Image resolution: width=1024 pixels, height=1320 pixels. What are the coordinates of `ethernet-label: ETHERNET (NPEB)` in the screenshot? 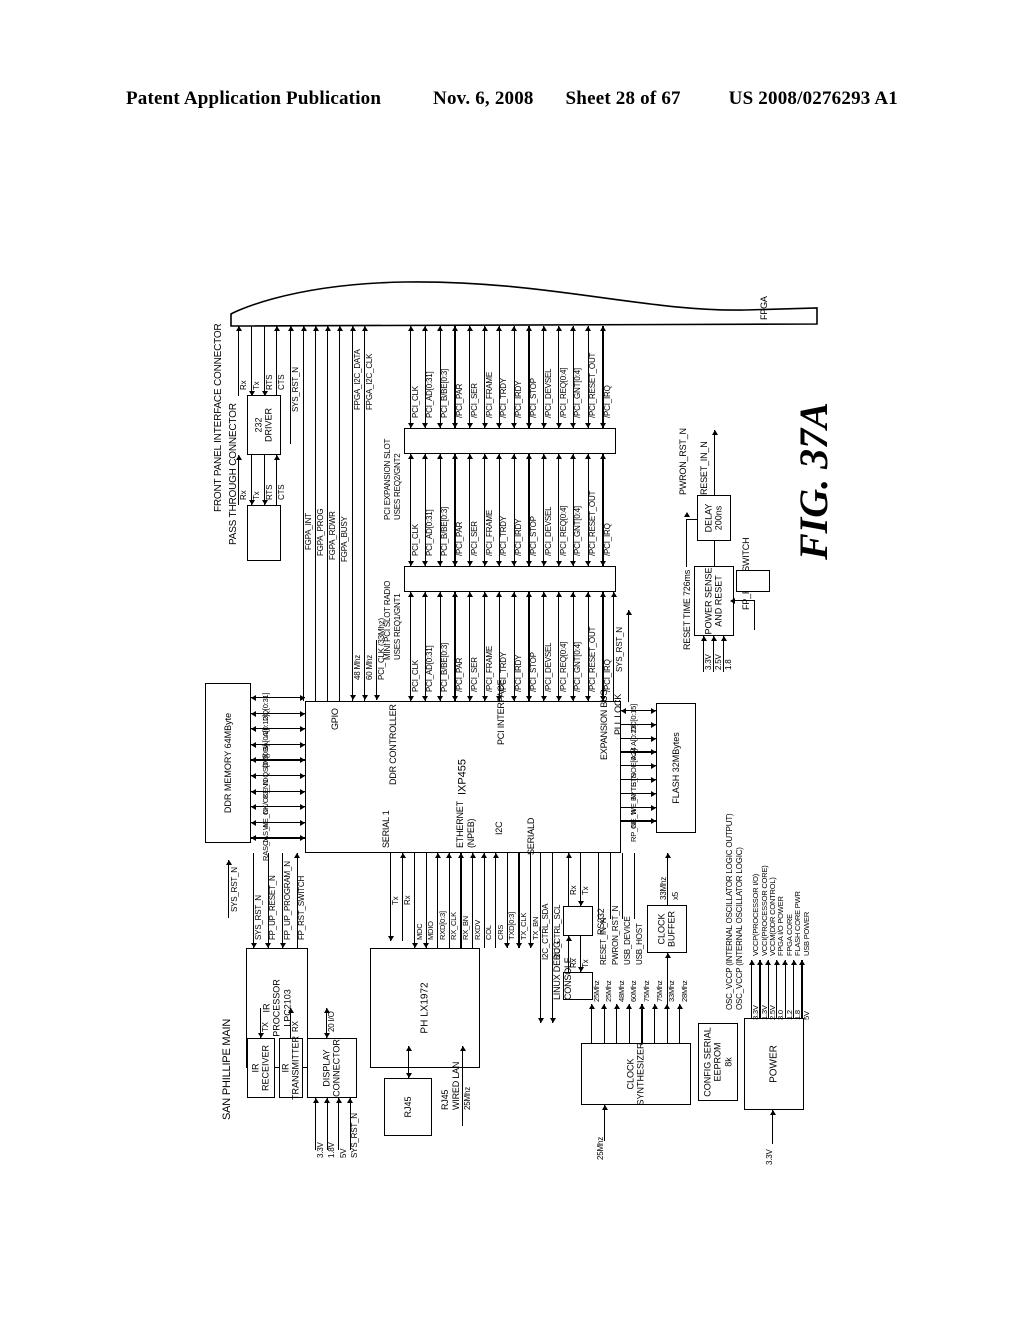 It's located at (465, 824).